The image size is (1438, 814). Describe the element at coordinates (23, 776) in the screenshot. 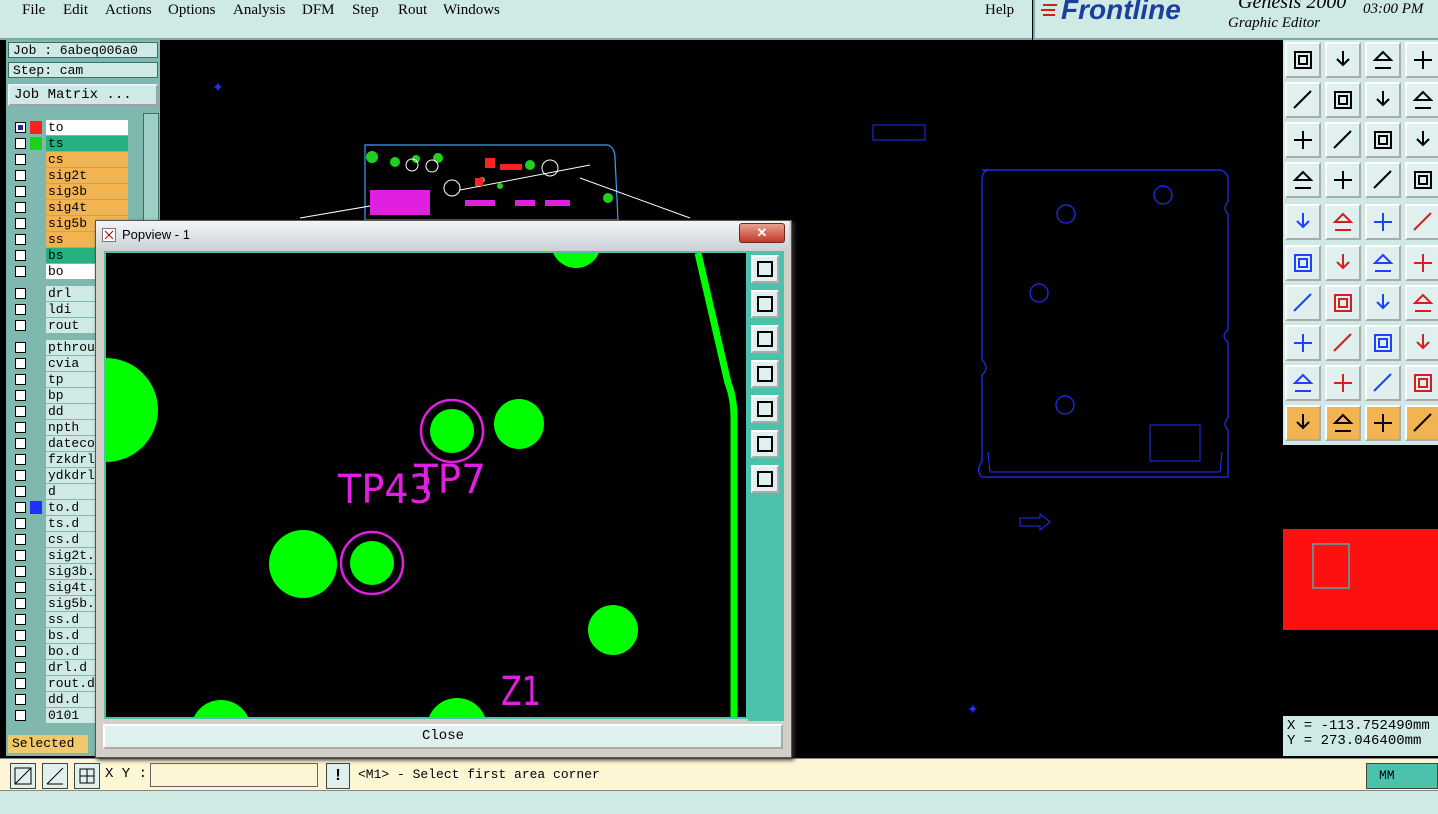

I see `snap-icon` at that location.